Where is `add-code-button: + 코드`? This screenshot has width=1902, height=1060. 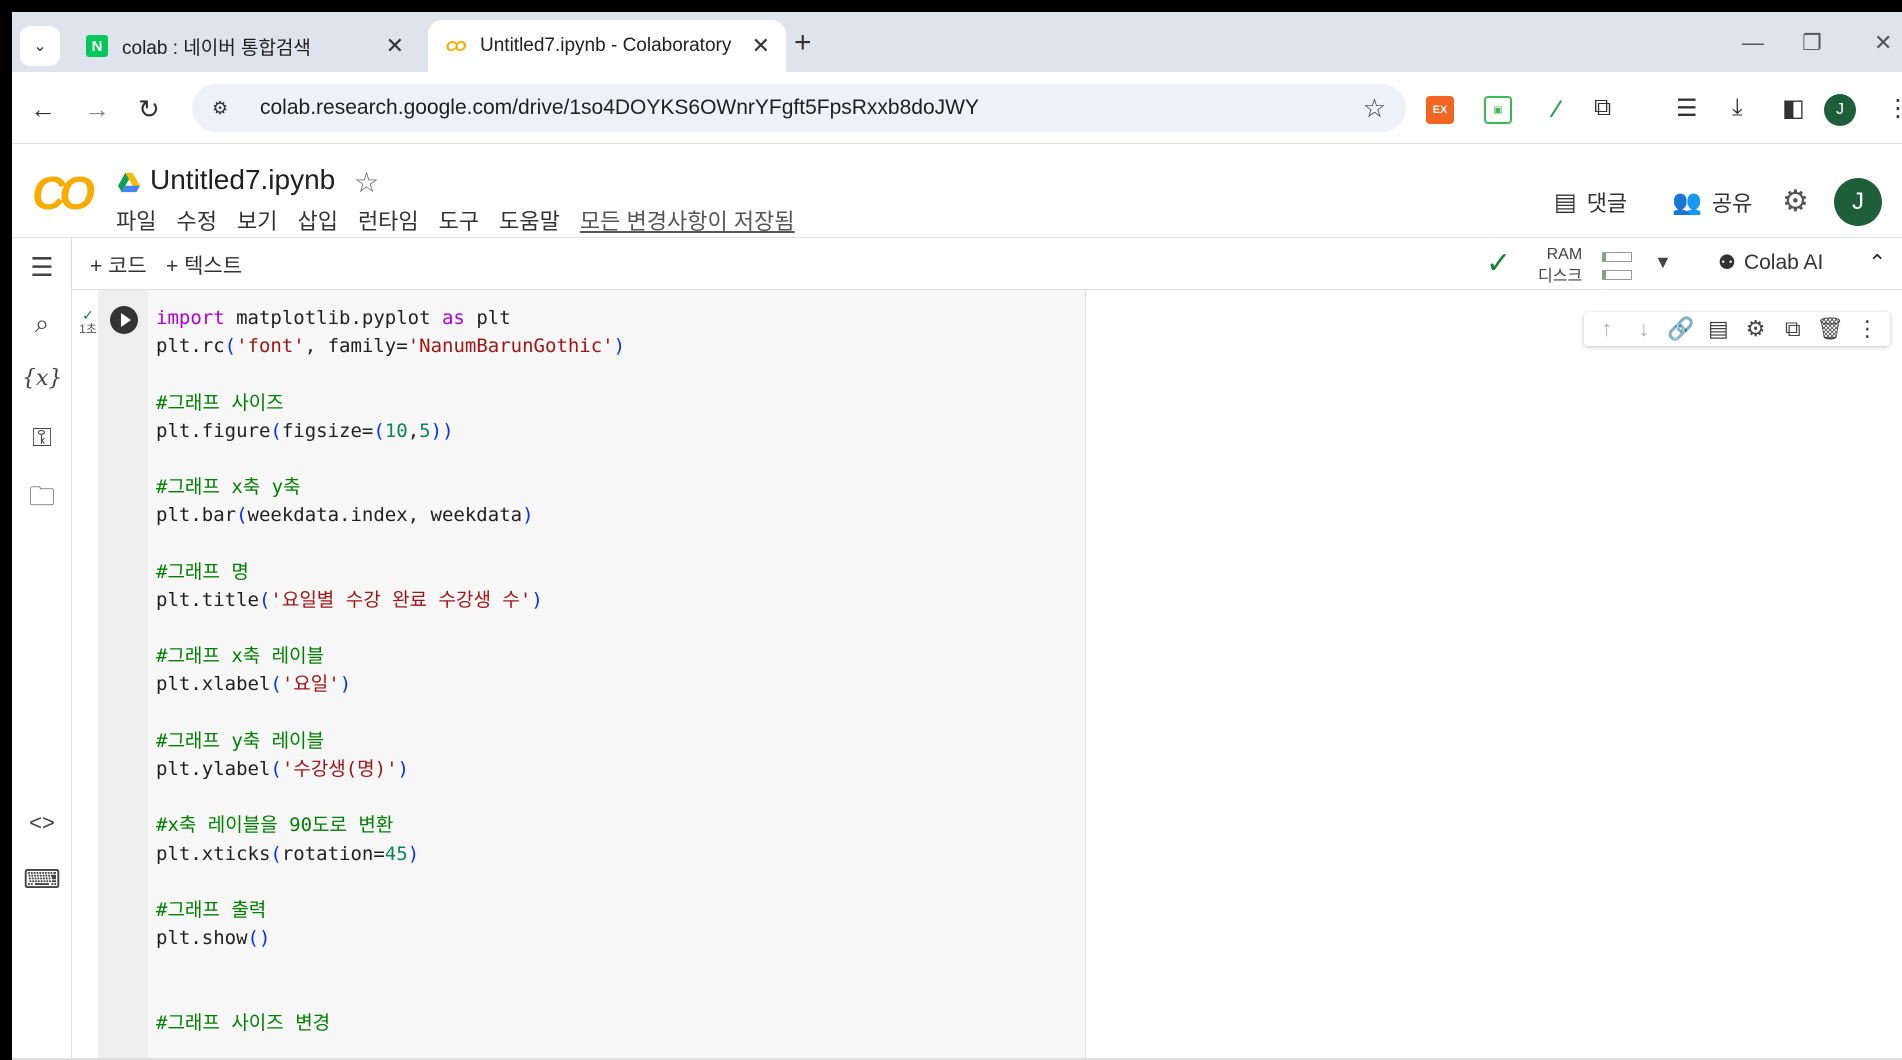
add-code-button: + 코드 is located at coordinates (118, 265).